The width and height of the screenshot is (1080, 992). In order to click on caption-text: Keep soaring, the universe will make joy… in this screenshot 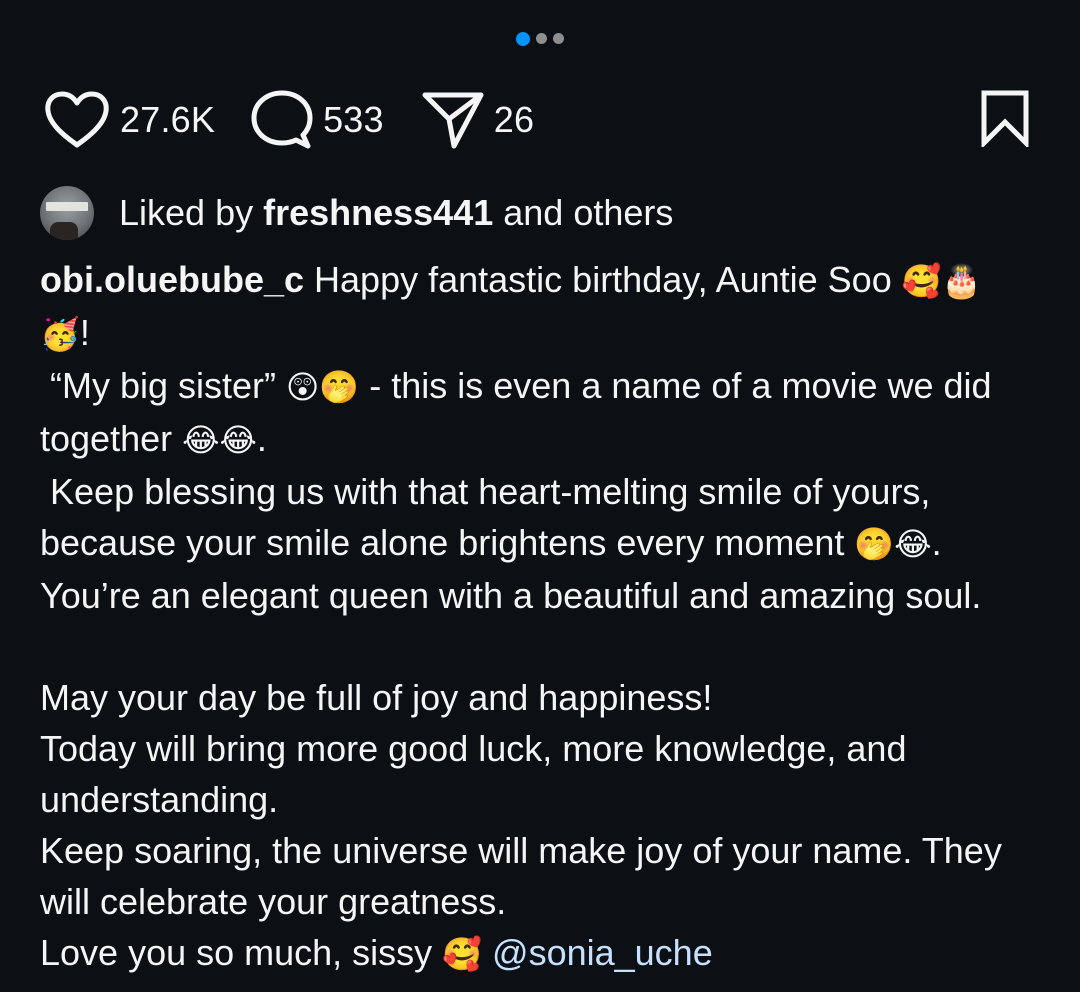, I will do `click(526, 876)`.